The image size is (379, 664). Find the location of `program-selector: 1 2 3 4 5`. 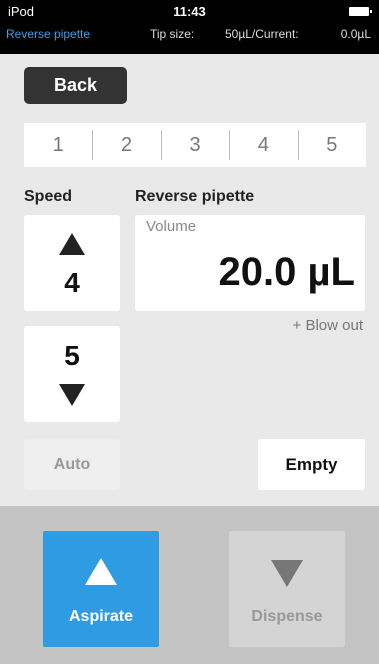

program-selector: 1 2 3 4 5 is located at coordinates (195, 145).